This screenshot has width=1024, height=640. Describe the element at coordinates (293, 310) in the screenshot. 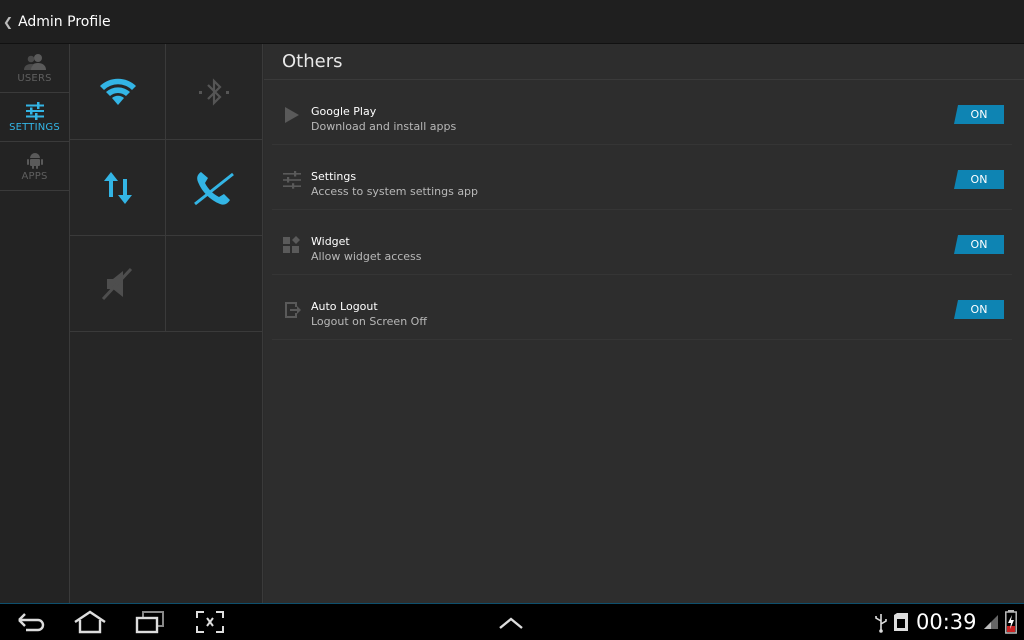

I see `logout-icon` at that location.